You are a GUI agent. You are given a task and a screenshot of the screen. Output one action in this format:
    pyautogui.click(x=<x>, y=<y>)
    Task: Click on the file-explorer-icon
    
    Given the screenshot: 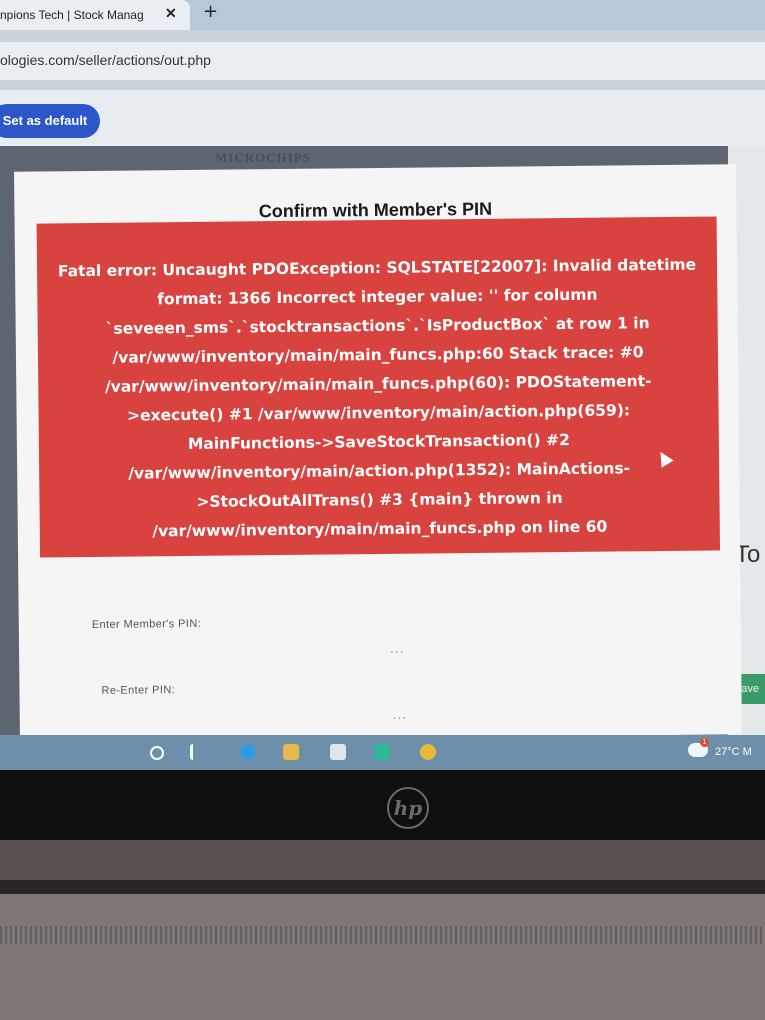 What is the action you would take?
    pyautogui.click(x=291, y=752)
    